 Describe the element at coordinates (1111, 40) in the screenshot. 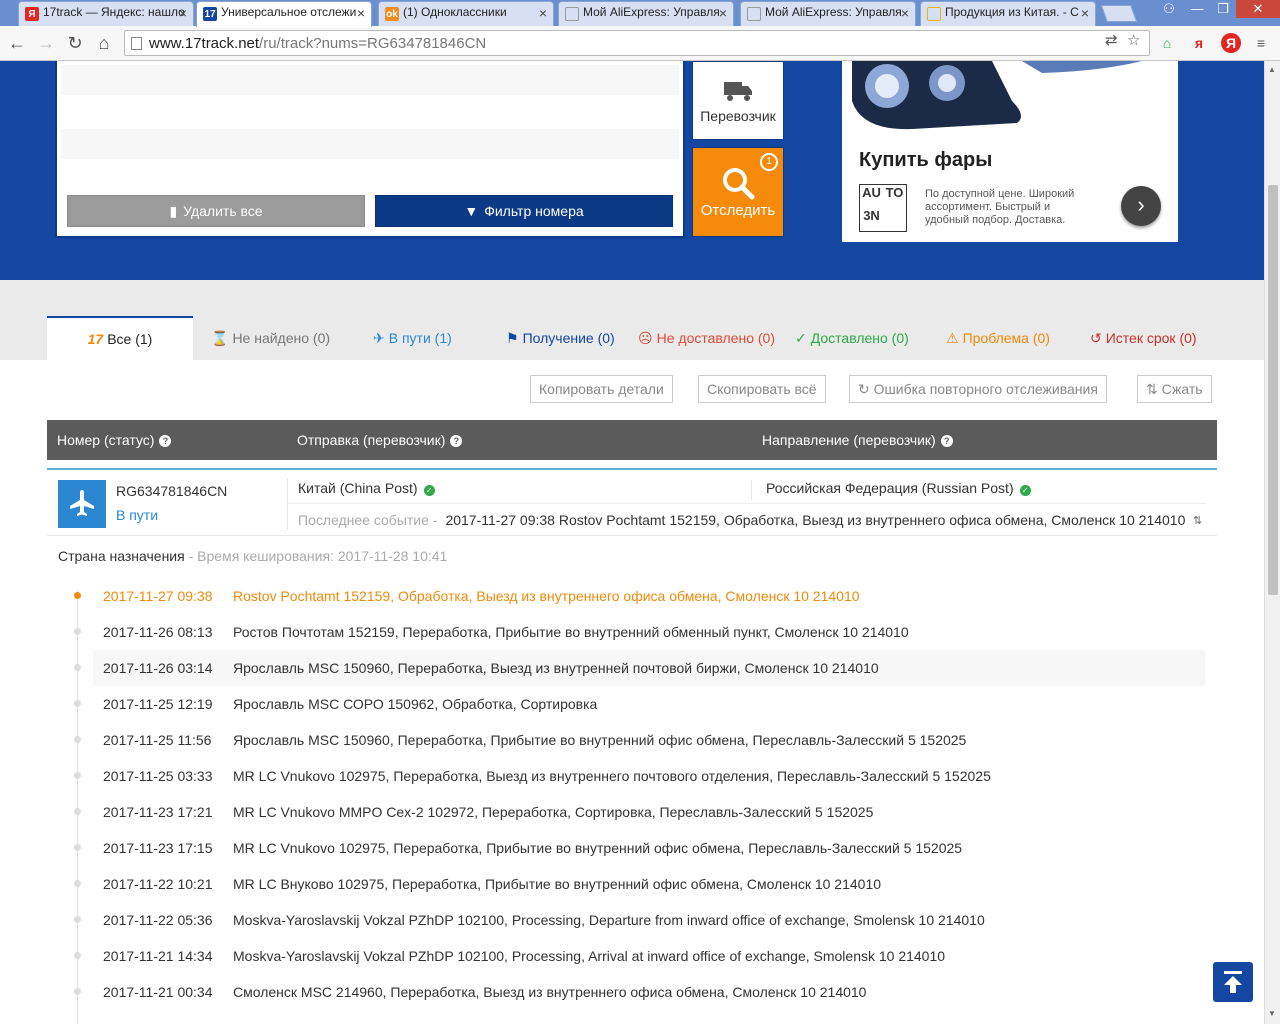

I see `translate-icon: ⇄` at that location.